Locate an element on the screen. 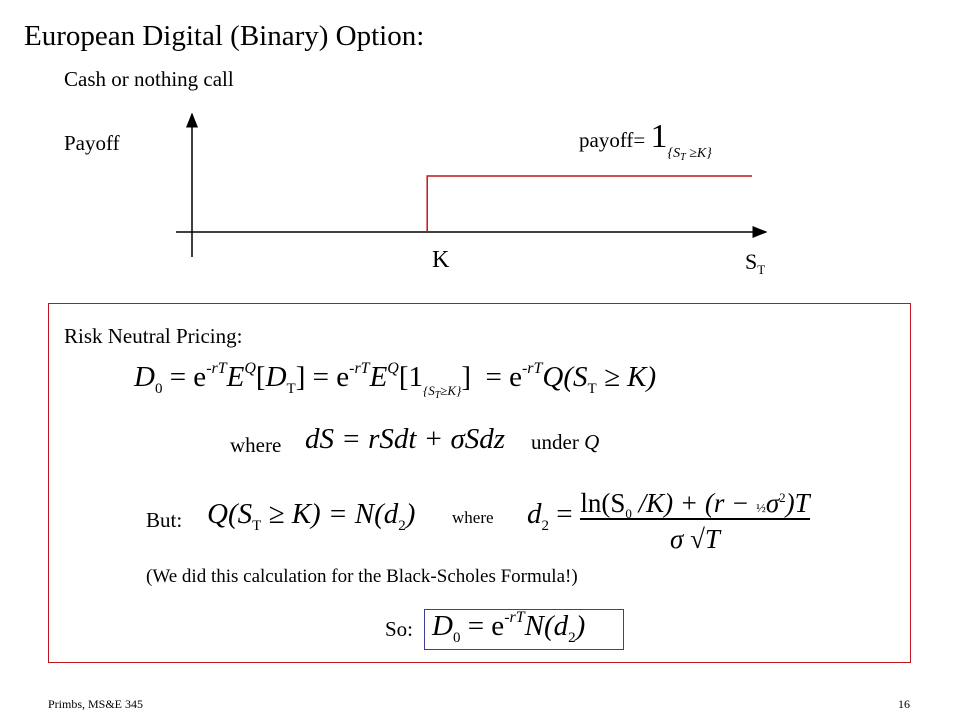  under-measure-label: under Q is located at coordinates (565, 442).